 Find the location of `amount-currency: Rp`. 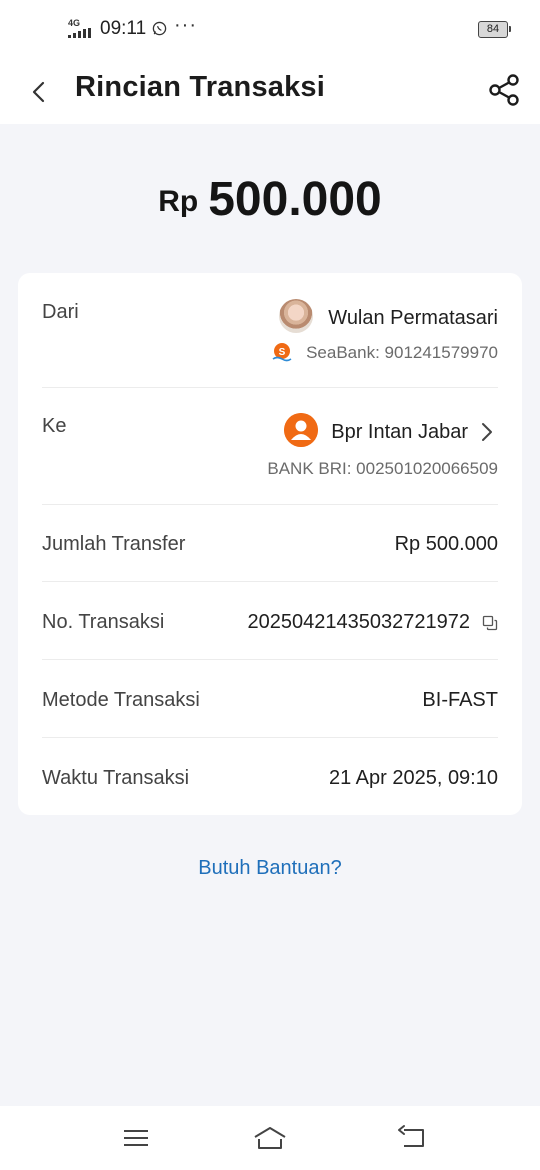

amount-currency: Rp is located at coordinates (178, 201).